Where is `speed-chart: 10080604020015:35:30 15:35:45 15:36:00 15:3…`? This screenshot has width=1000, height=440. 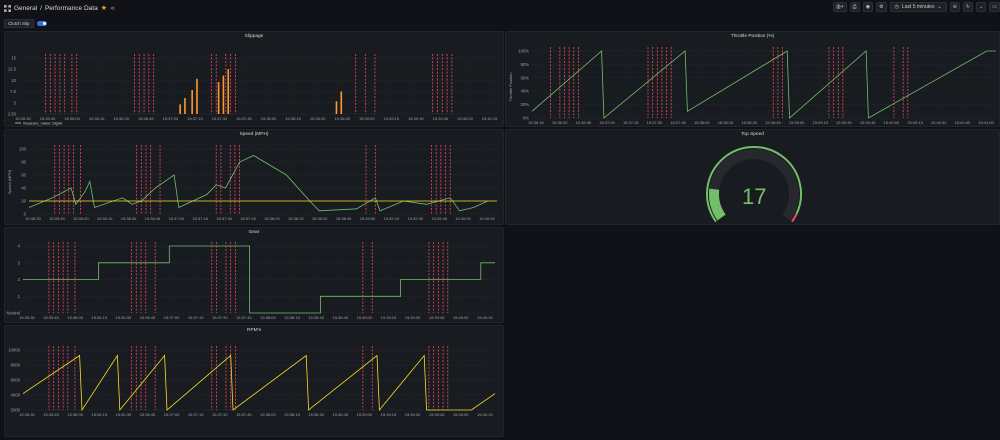
speed-chart: 10080604020015:35:30 15:35:45 15:36:00 15:3… is located at coordinates (252, 183).